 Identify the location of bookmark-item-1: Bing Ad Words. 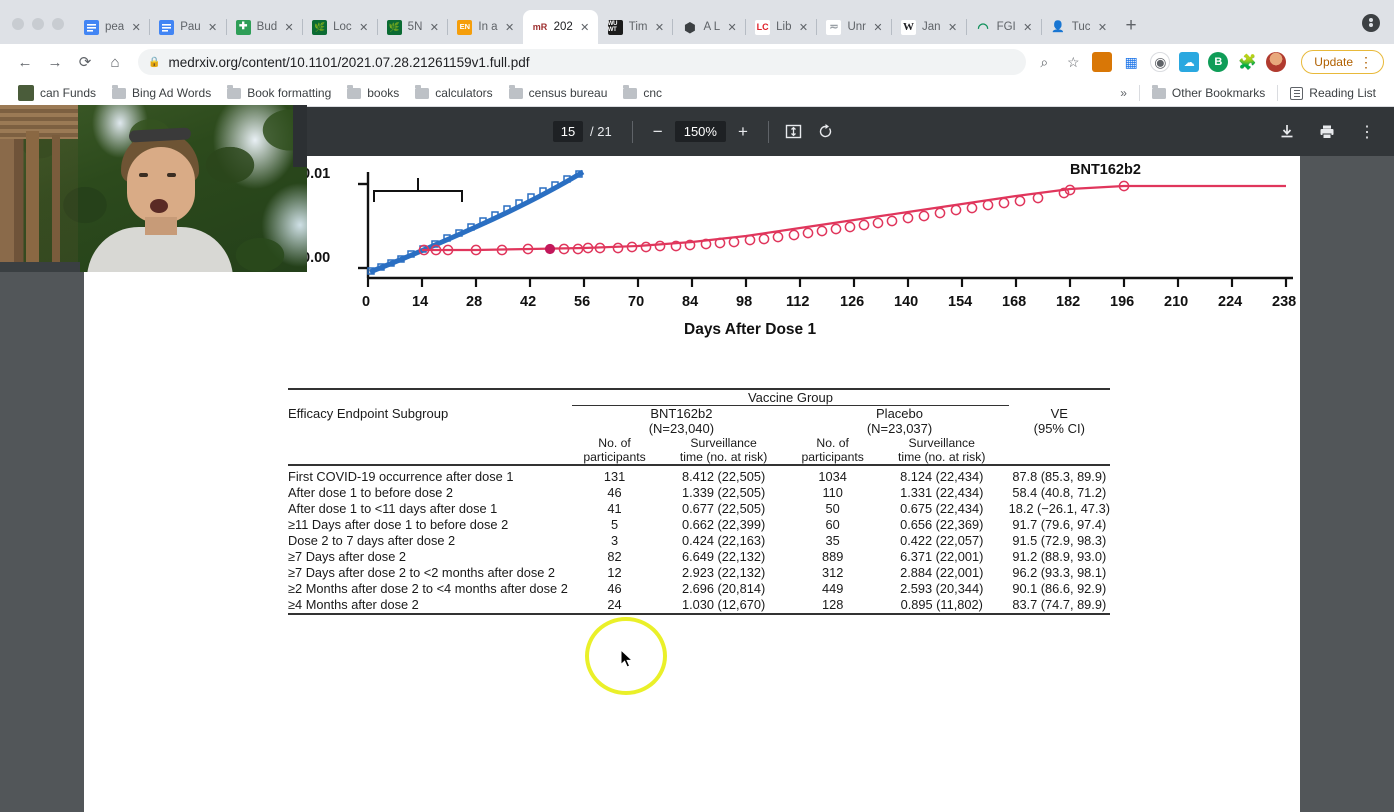
(161, 92).